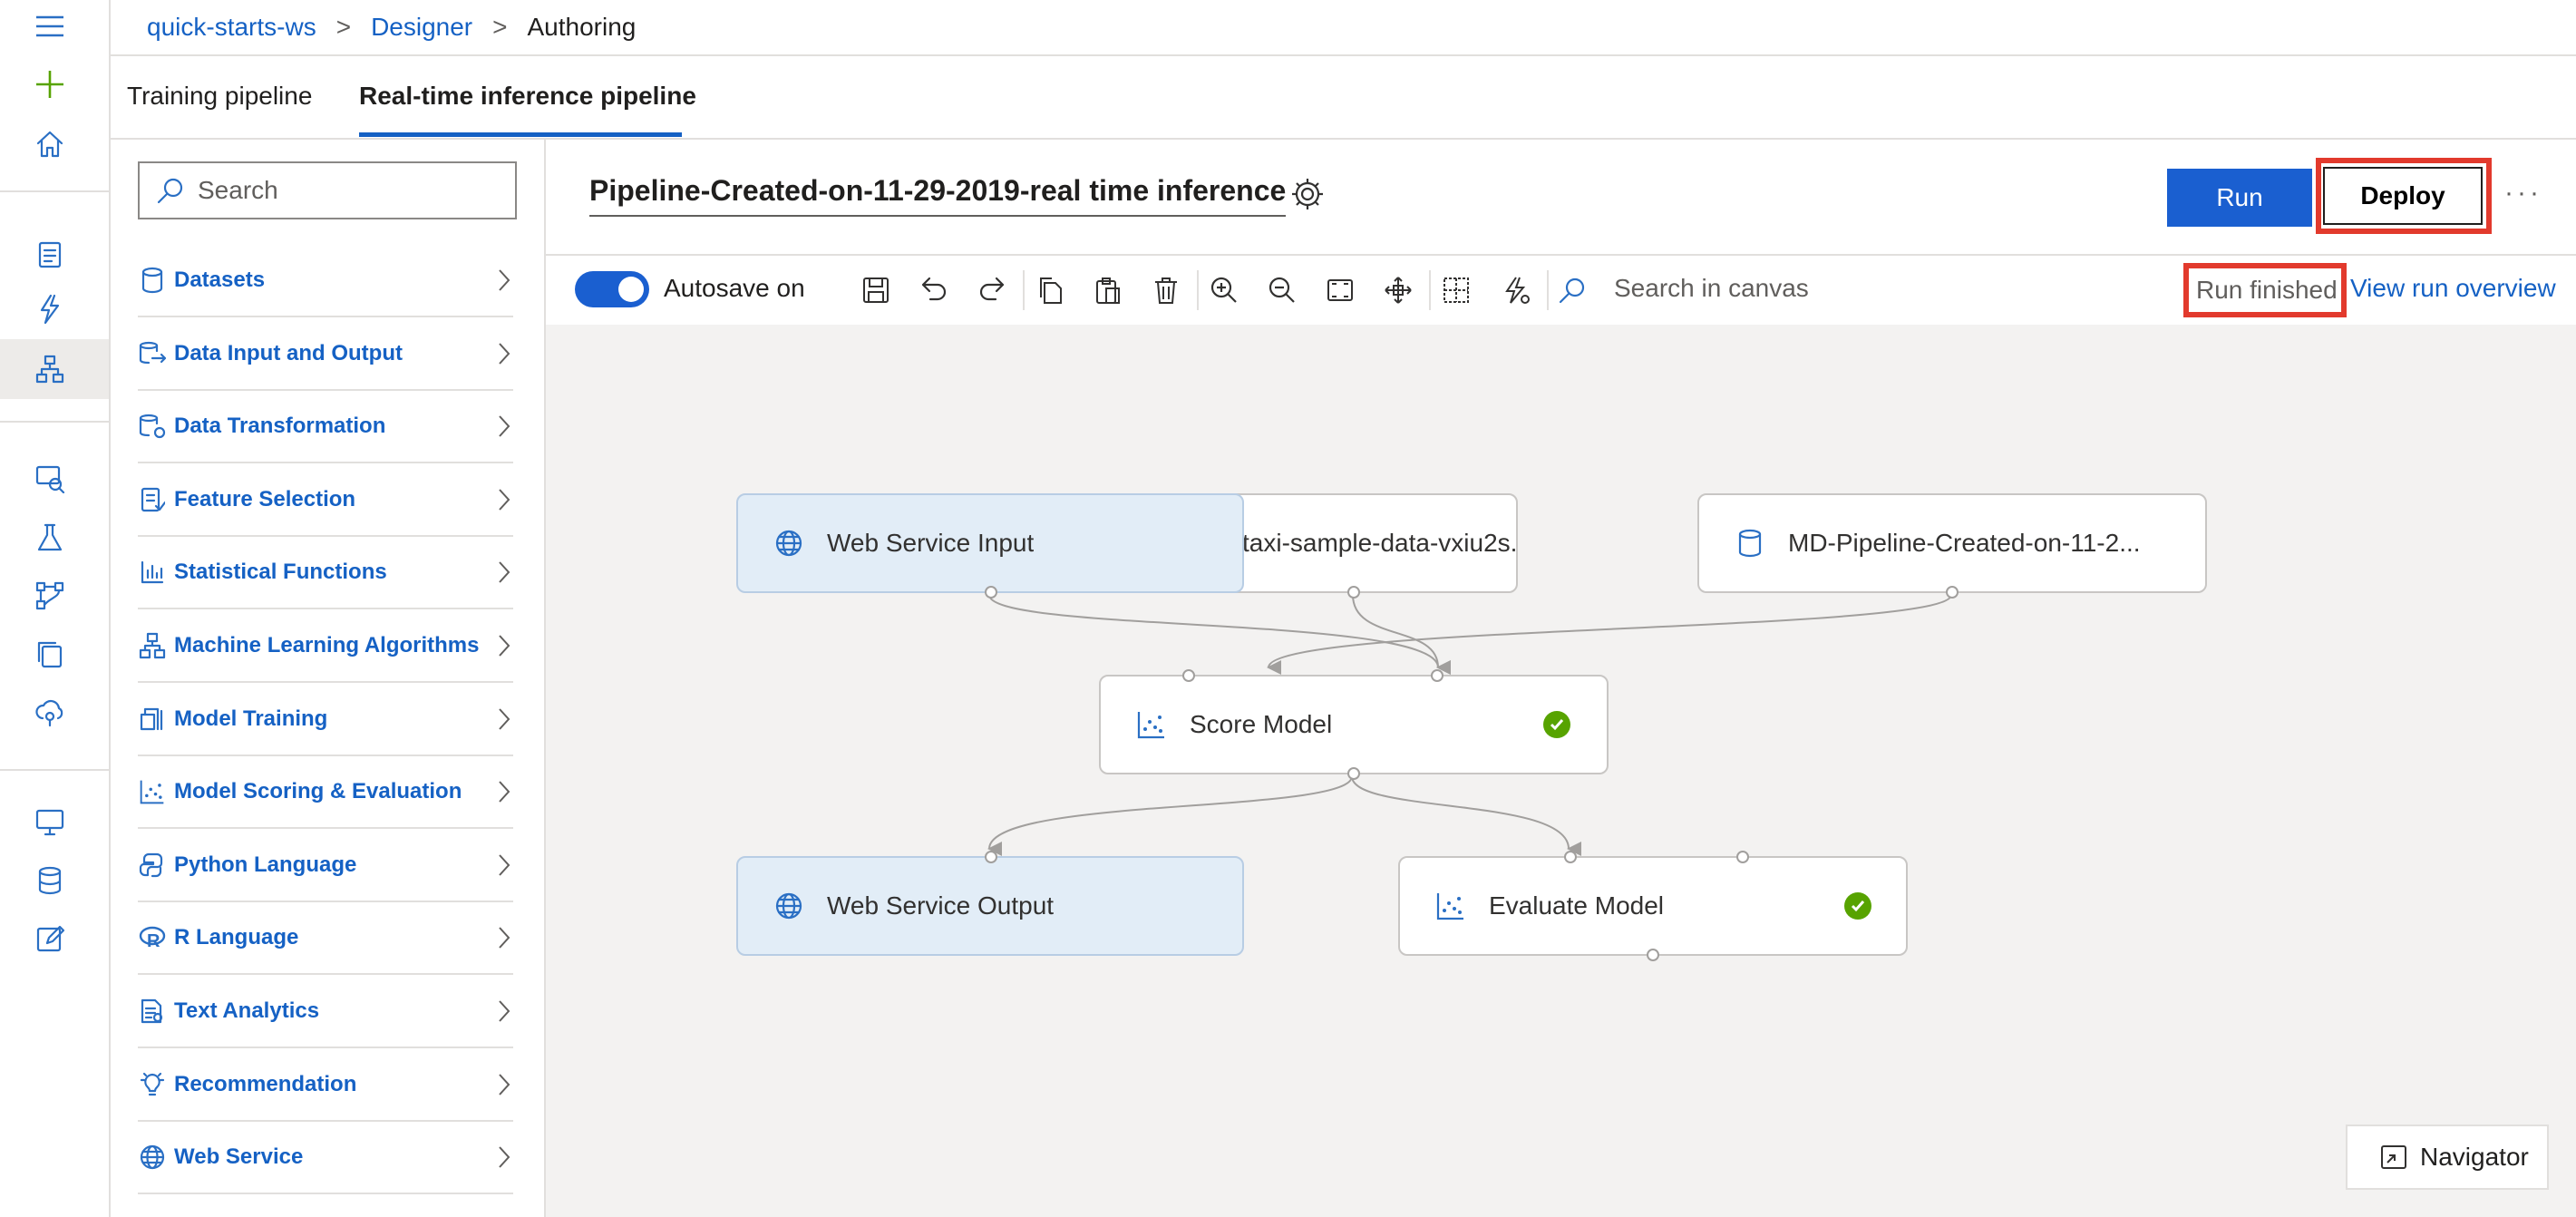 The image size is (2576, 1217). Describe the element at coordinates (631, 289) in the screenshot. I see `toggle-knob` at that location.